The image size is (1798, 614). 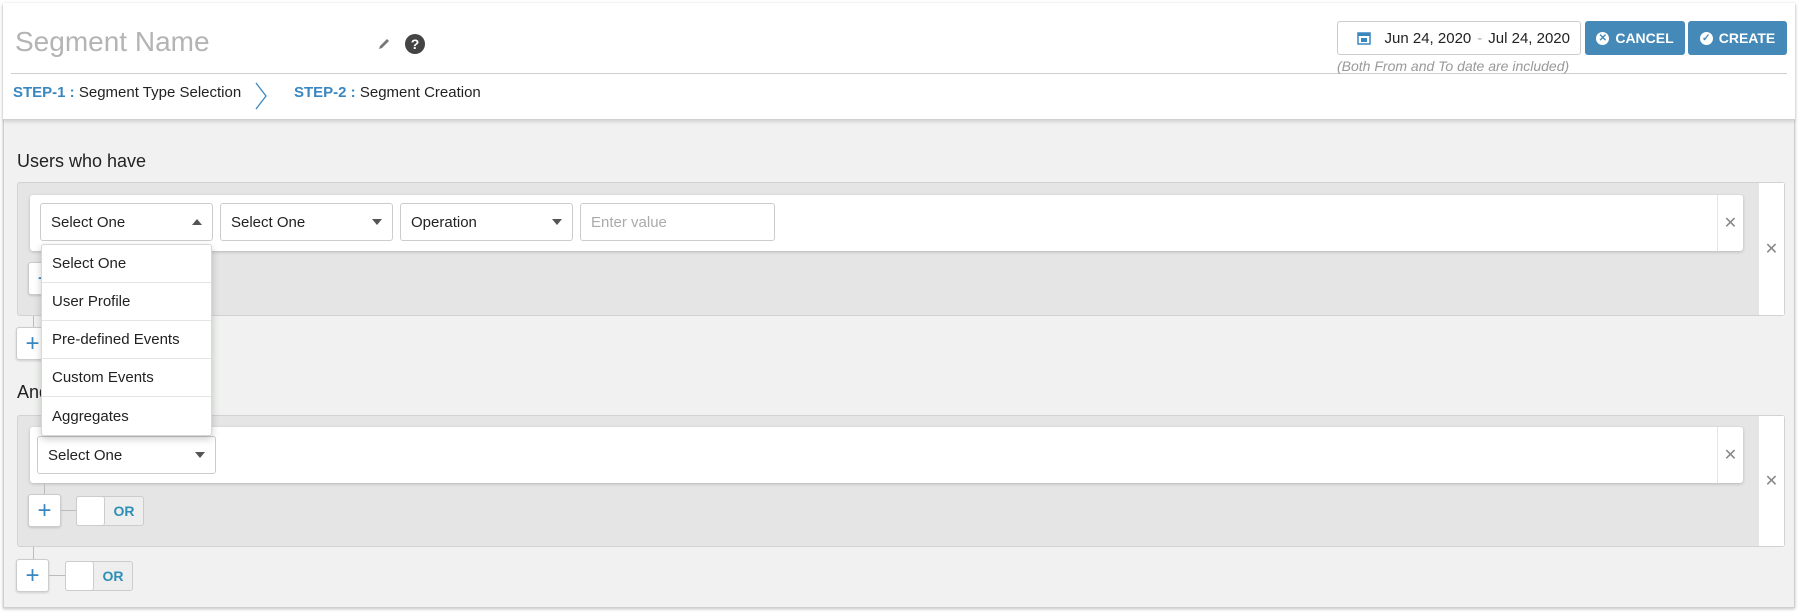 I want to click on or-toggle-2: OR, so click(x=110, y=510).